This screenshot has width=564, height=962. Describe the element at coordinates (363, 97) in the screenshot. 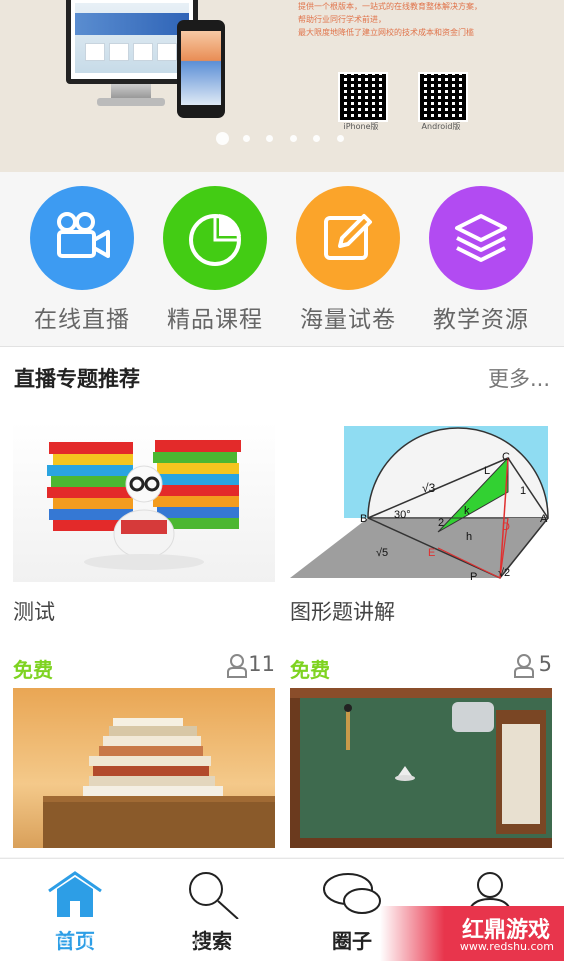

I see `iphone-qr-code` at that location.